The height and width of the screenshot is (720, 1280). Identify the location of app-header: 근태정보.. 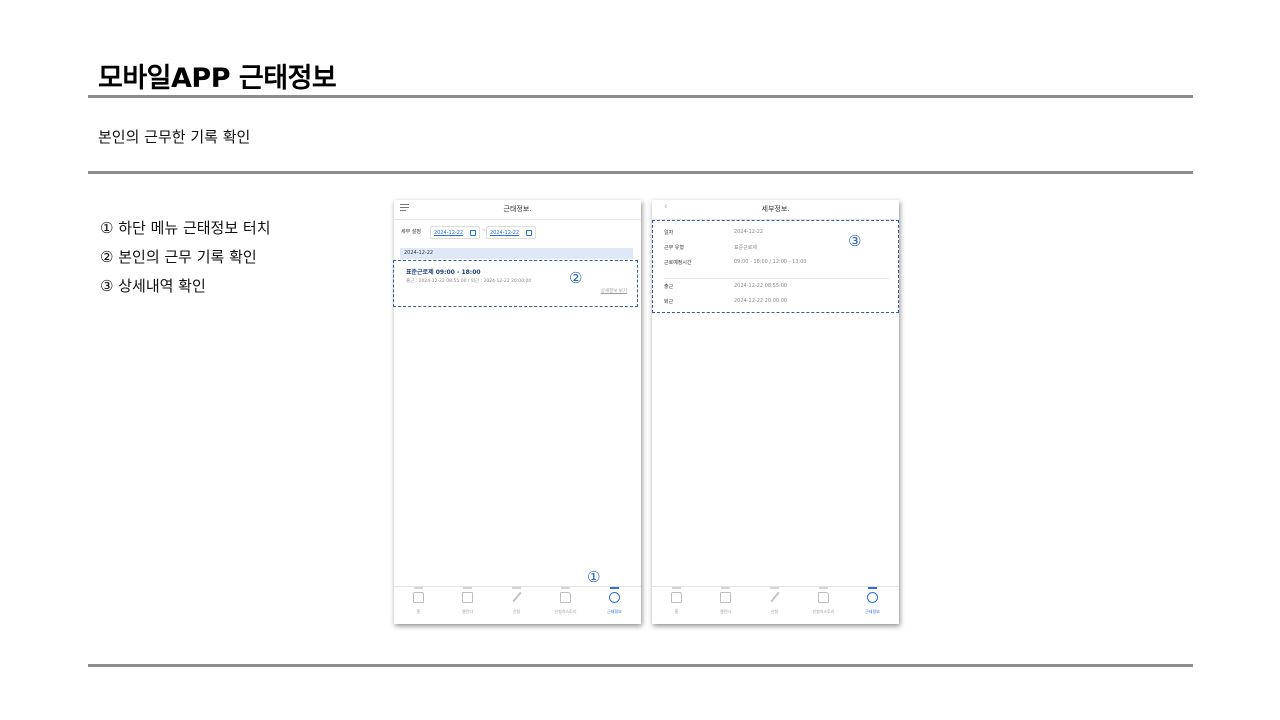
(517, 210).